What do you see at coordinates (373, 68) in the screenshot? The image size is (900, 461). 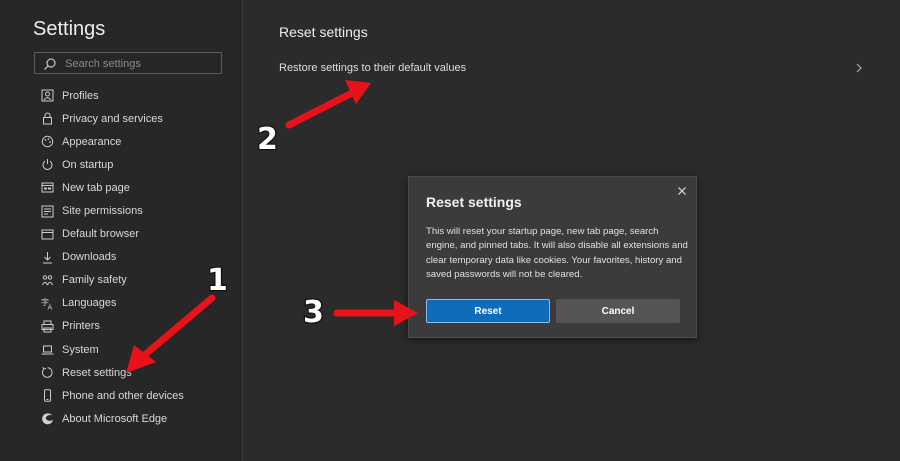 I see `restore-defaults-label: Restore settings to their default values` at bounding box center [373, 68].